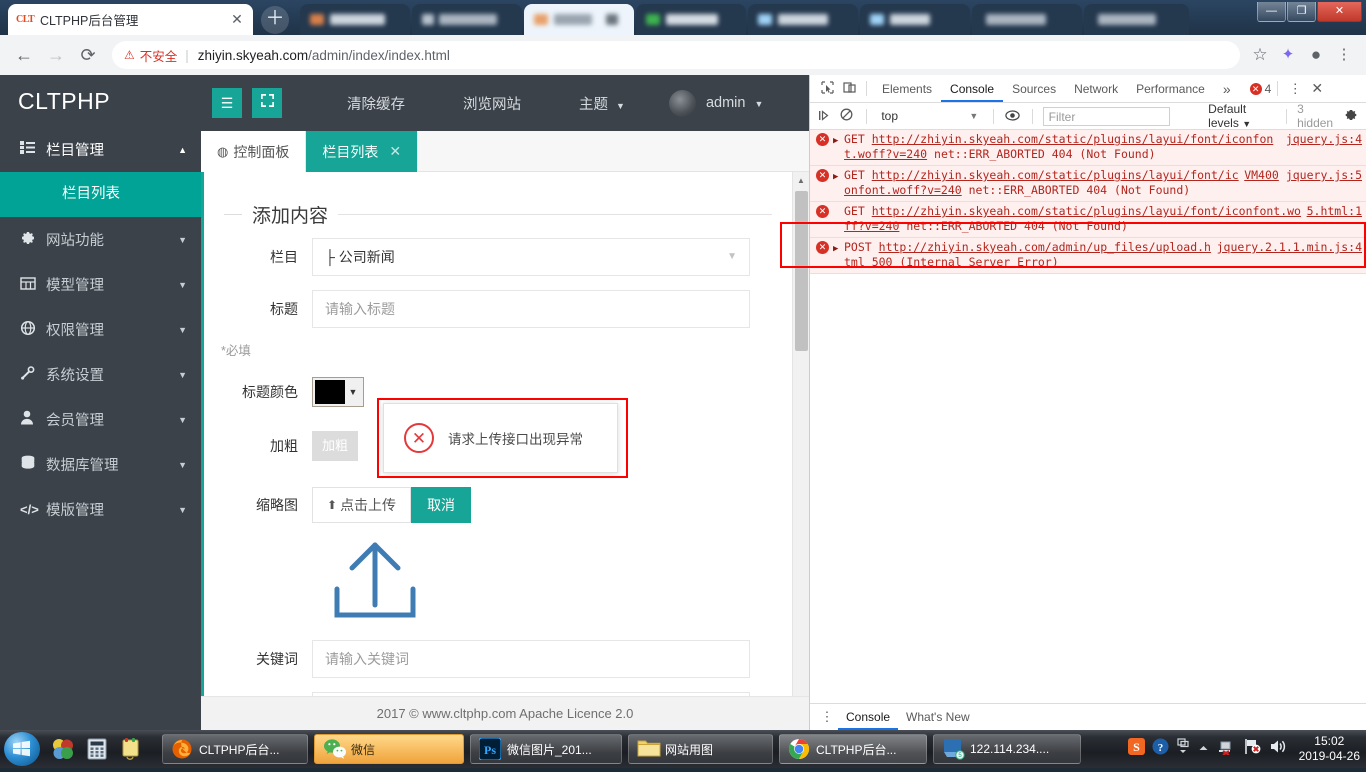 Image resolution: width=1366 pixels, height=772 pixels. Describe the element at coordinates (1289, 255) in the screenshot. I see `source-location: jquery.2.1.1.min.js:4` at that location.